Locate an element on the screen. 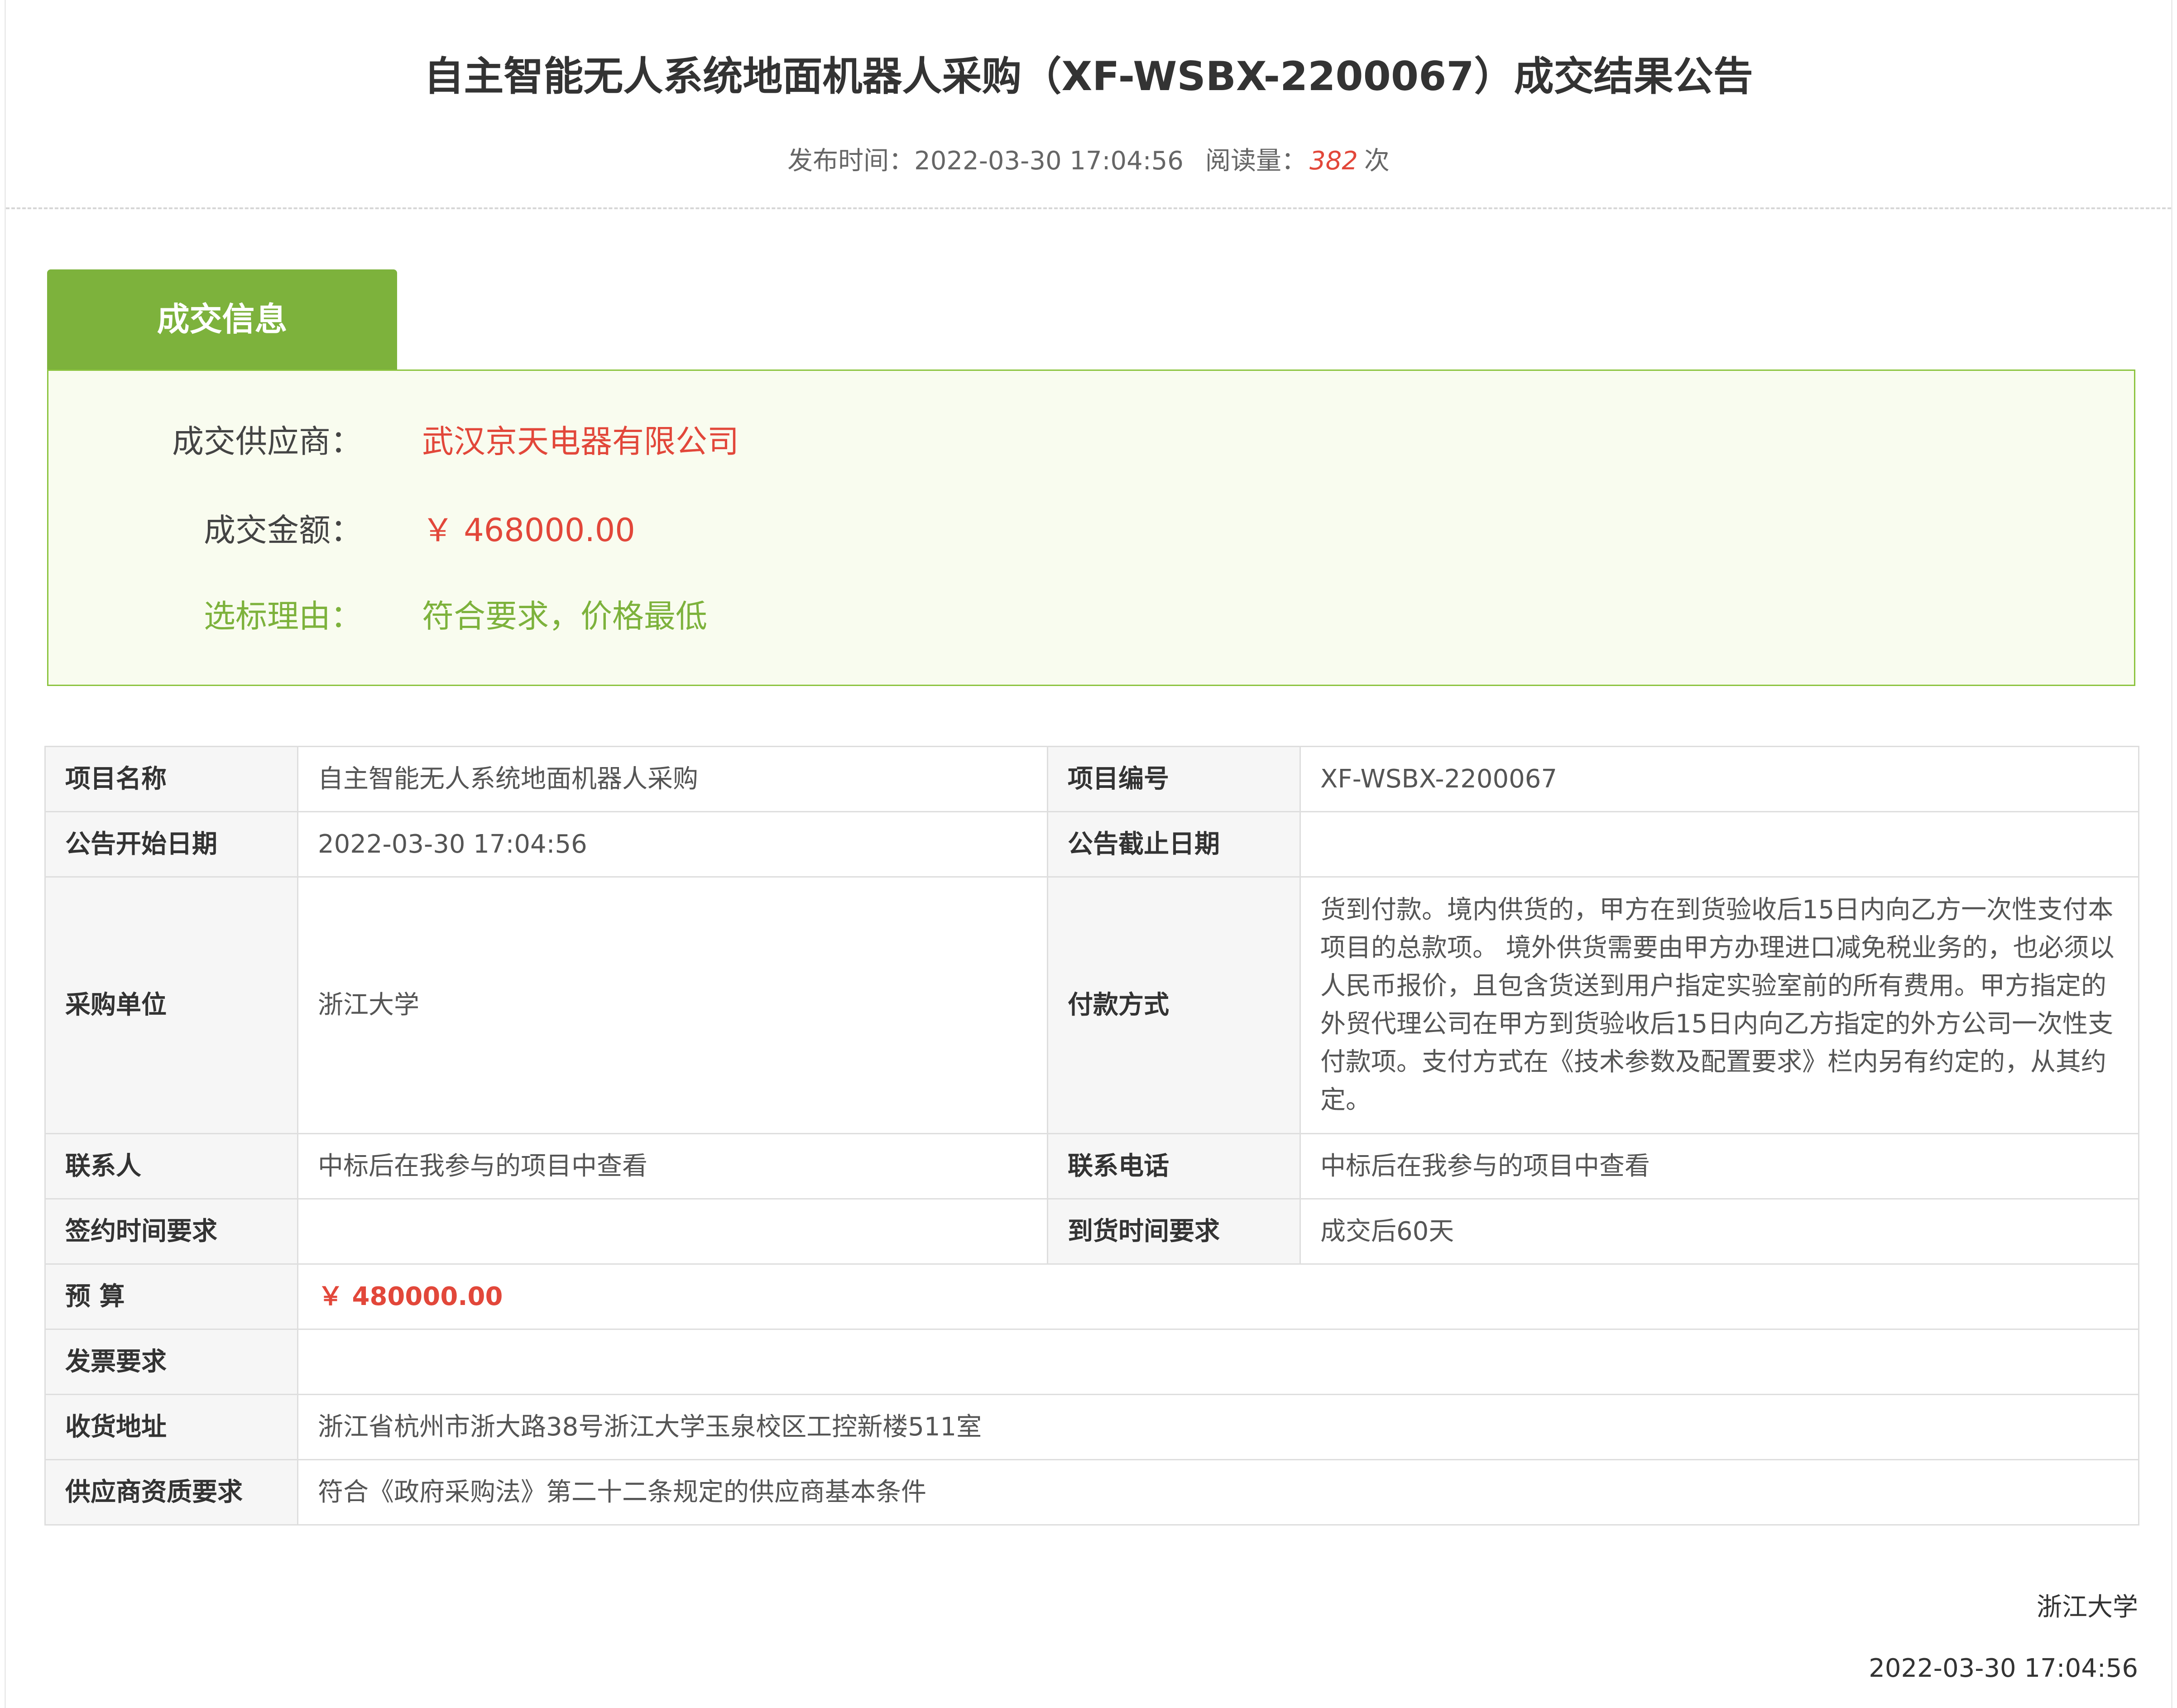 This screenshot has width=2177, height=1708. project-name-value: 自主智能无人系统地面机器人采购 is located at coordinates (672, 779).